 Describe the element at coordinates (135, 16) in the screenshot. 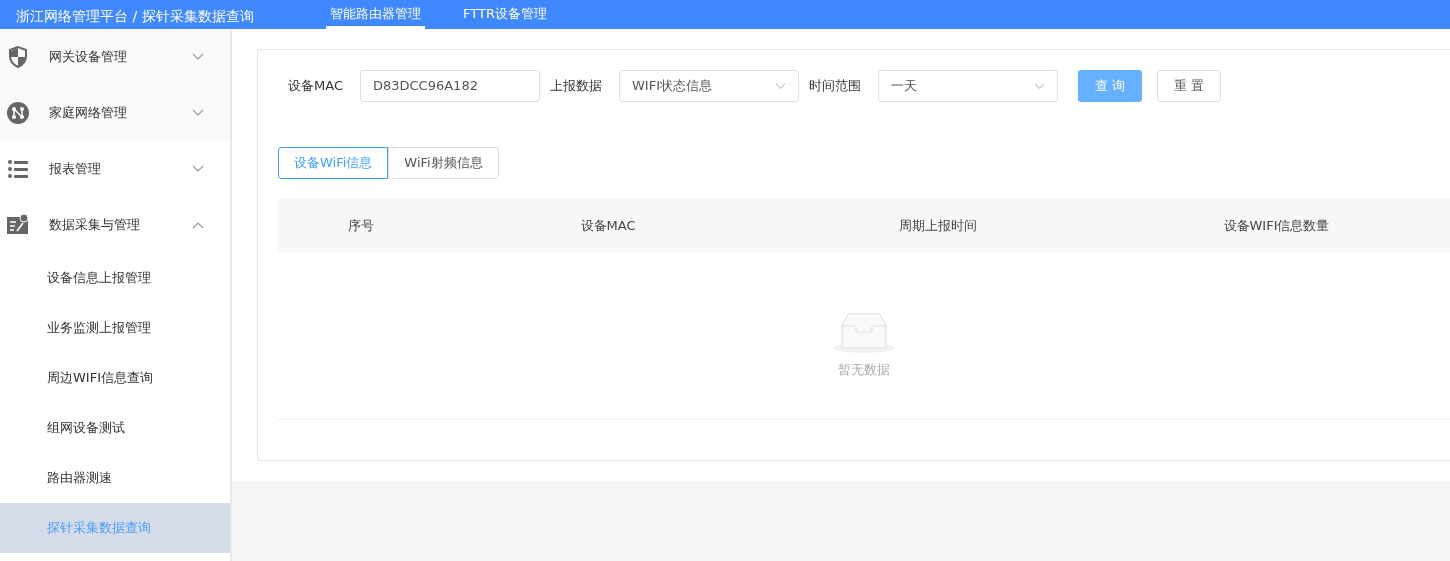

I see `page-title: 浙江网络管理平台 / 探针采集数据查询` at that location.